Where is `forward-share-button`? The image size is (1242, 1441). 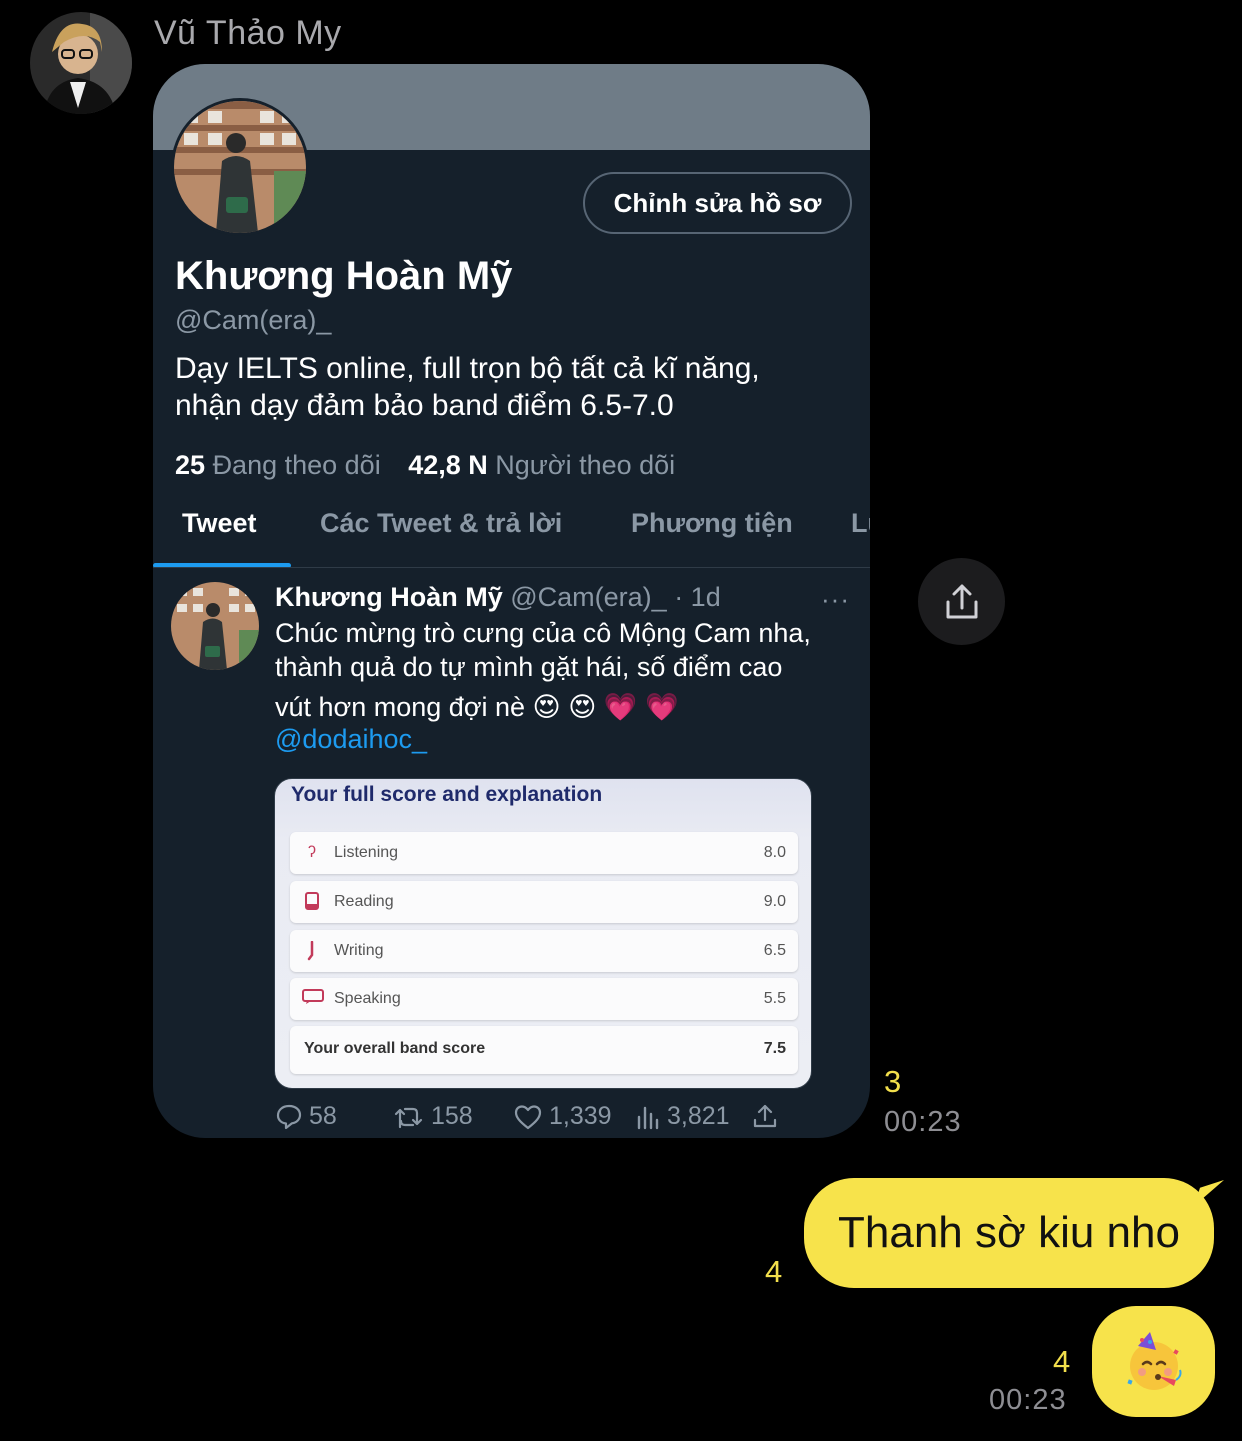
forward-share-button is located at coordinates (961, 601).